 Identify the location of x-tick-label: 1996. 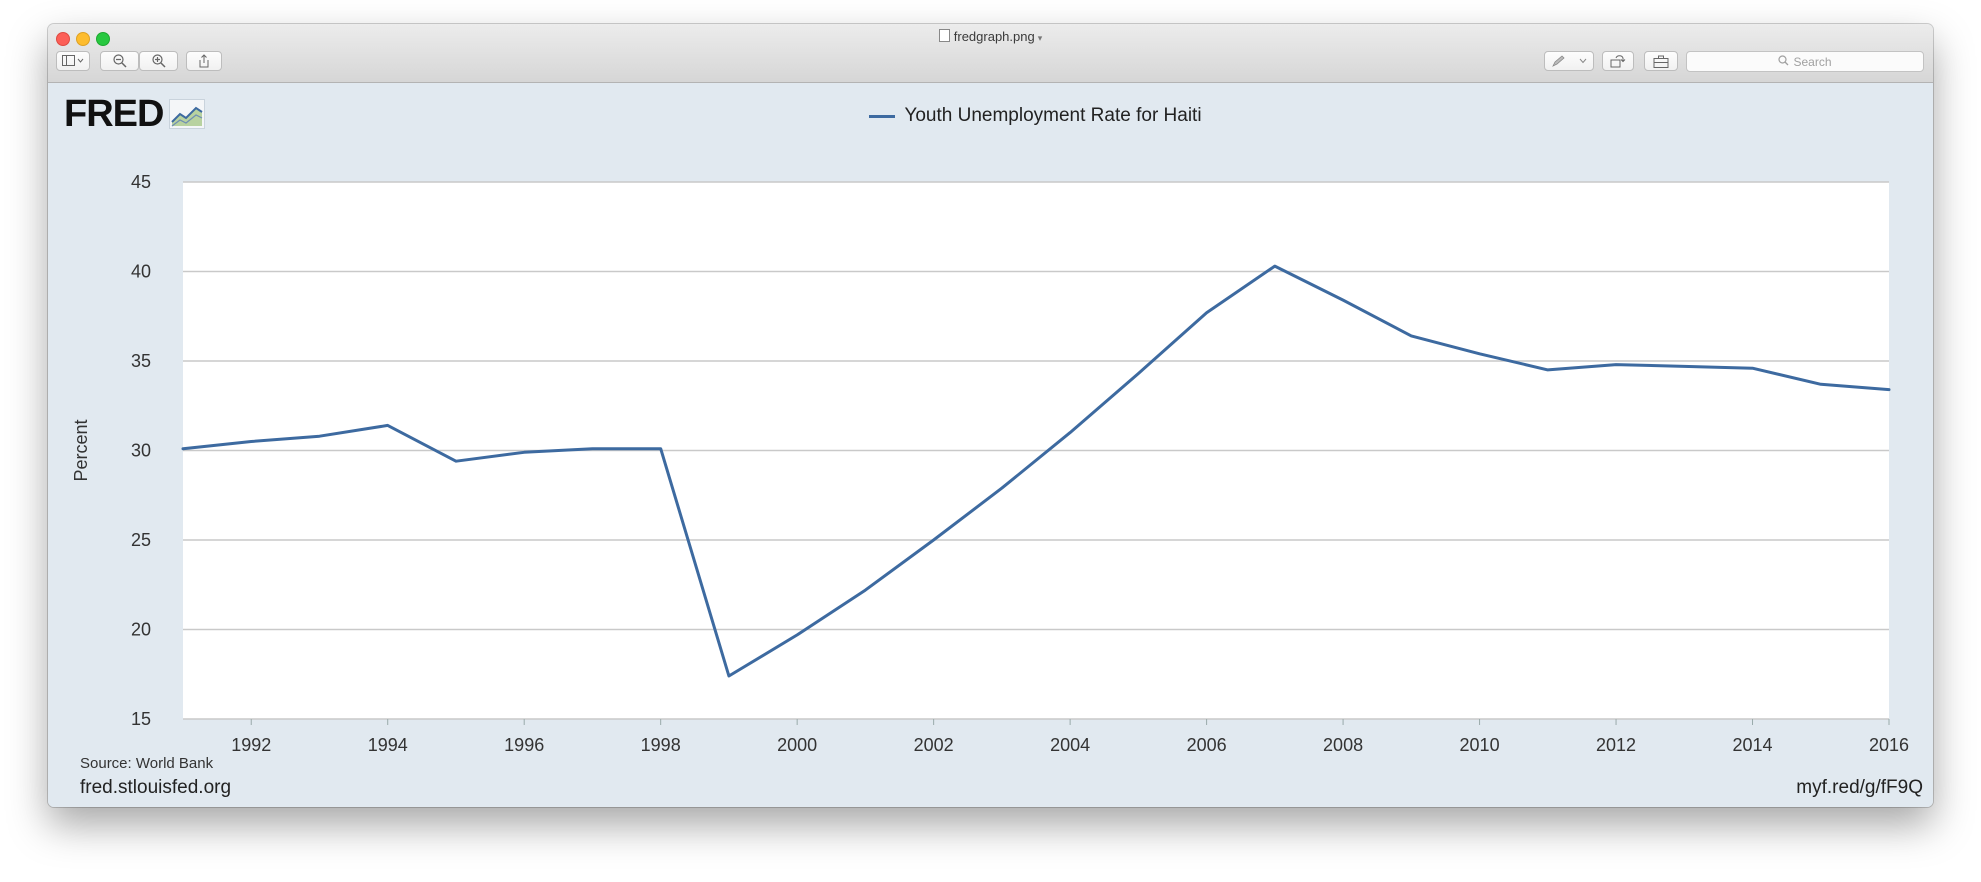
(524, 745).